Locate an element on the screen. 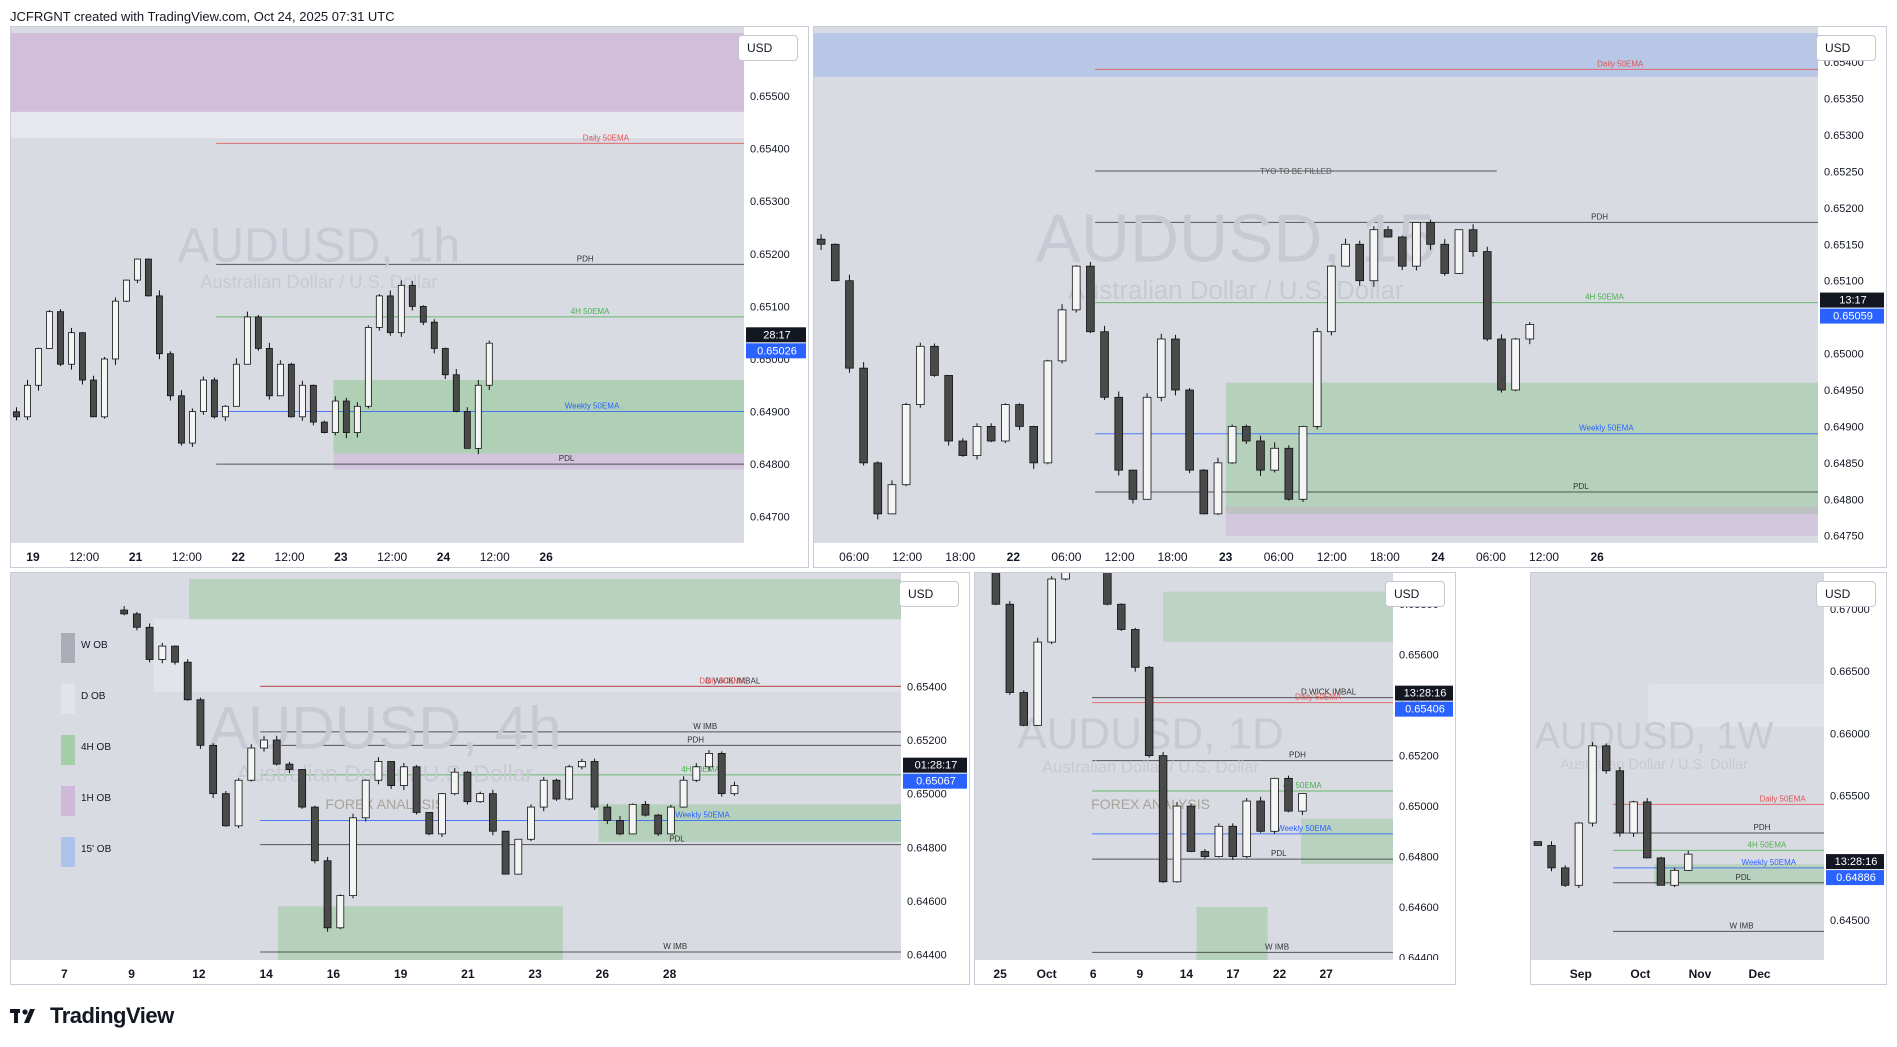 This screenshot has width=1897, height=1047. price-tick-label: 0.65150 is located at coordinates (1844, 245).